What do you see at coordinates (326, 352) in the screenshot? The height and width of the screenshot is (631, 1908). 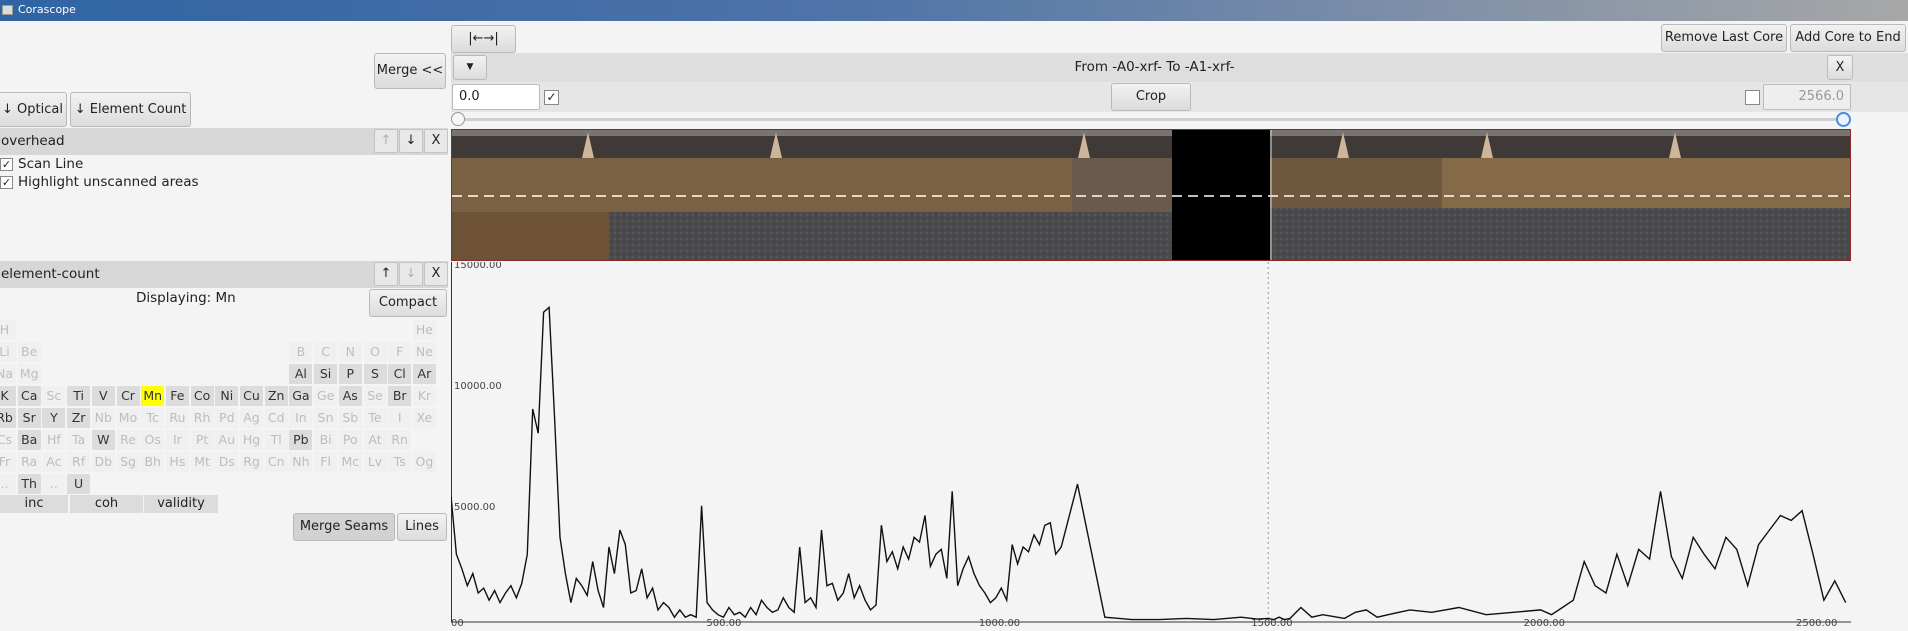 I see `element-c: C` at bounding box center [326, 352].